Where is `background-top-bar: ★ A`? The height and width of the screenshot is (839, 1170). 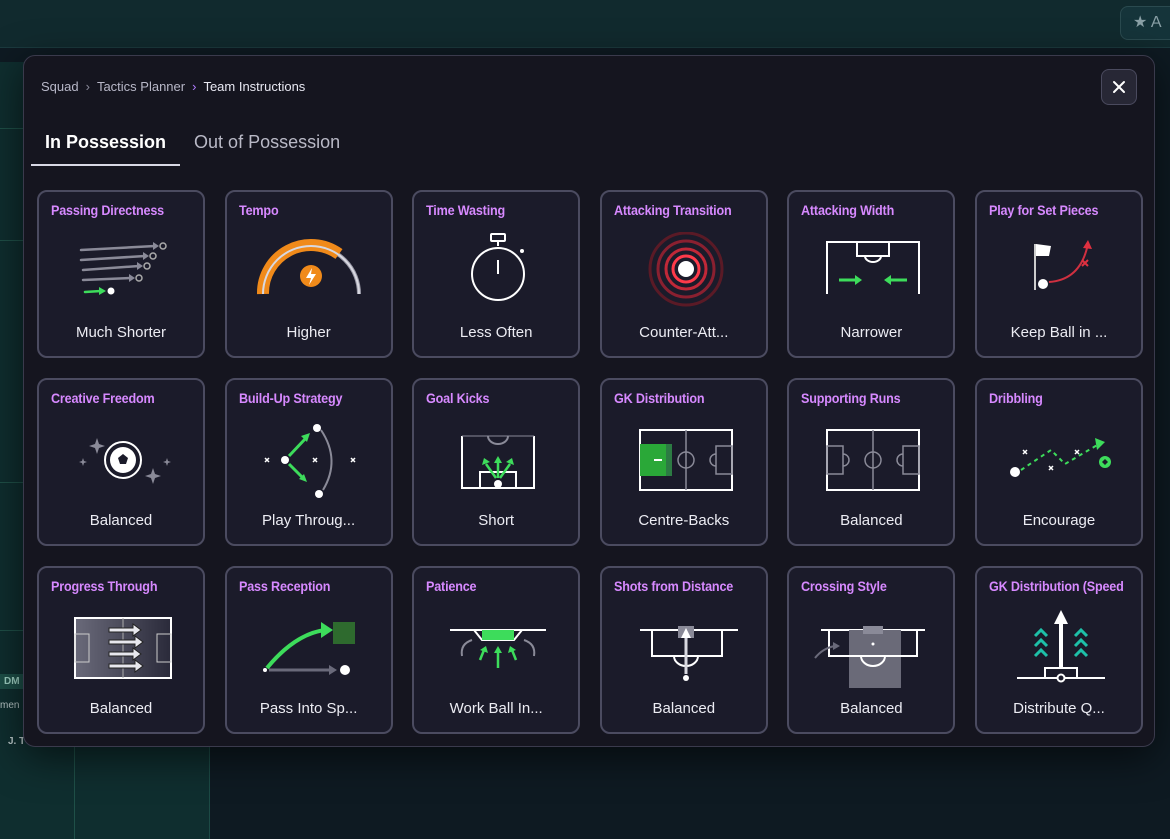 background-top-bar: ★ A is located at coordinates (585, 24).